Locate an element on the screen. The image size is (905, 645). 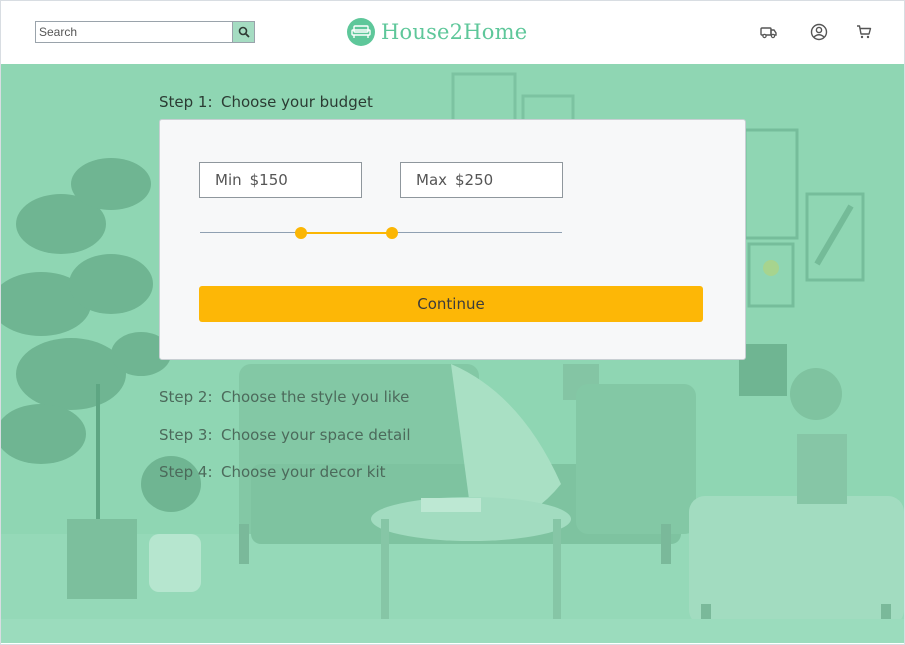
max-budget-field: Max $250 is located at coordinates (481, 180).